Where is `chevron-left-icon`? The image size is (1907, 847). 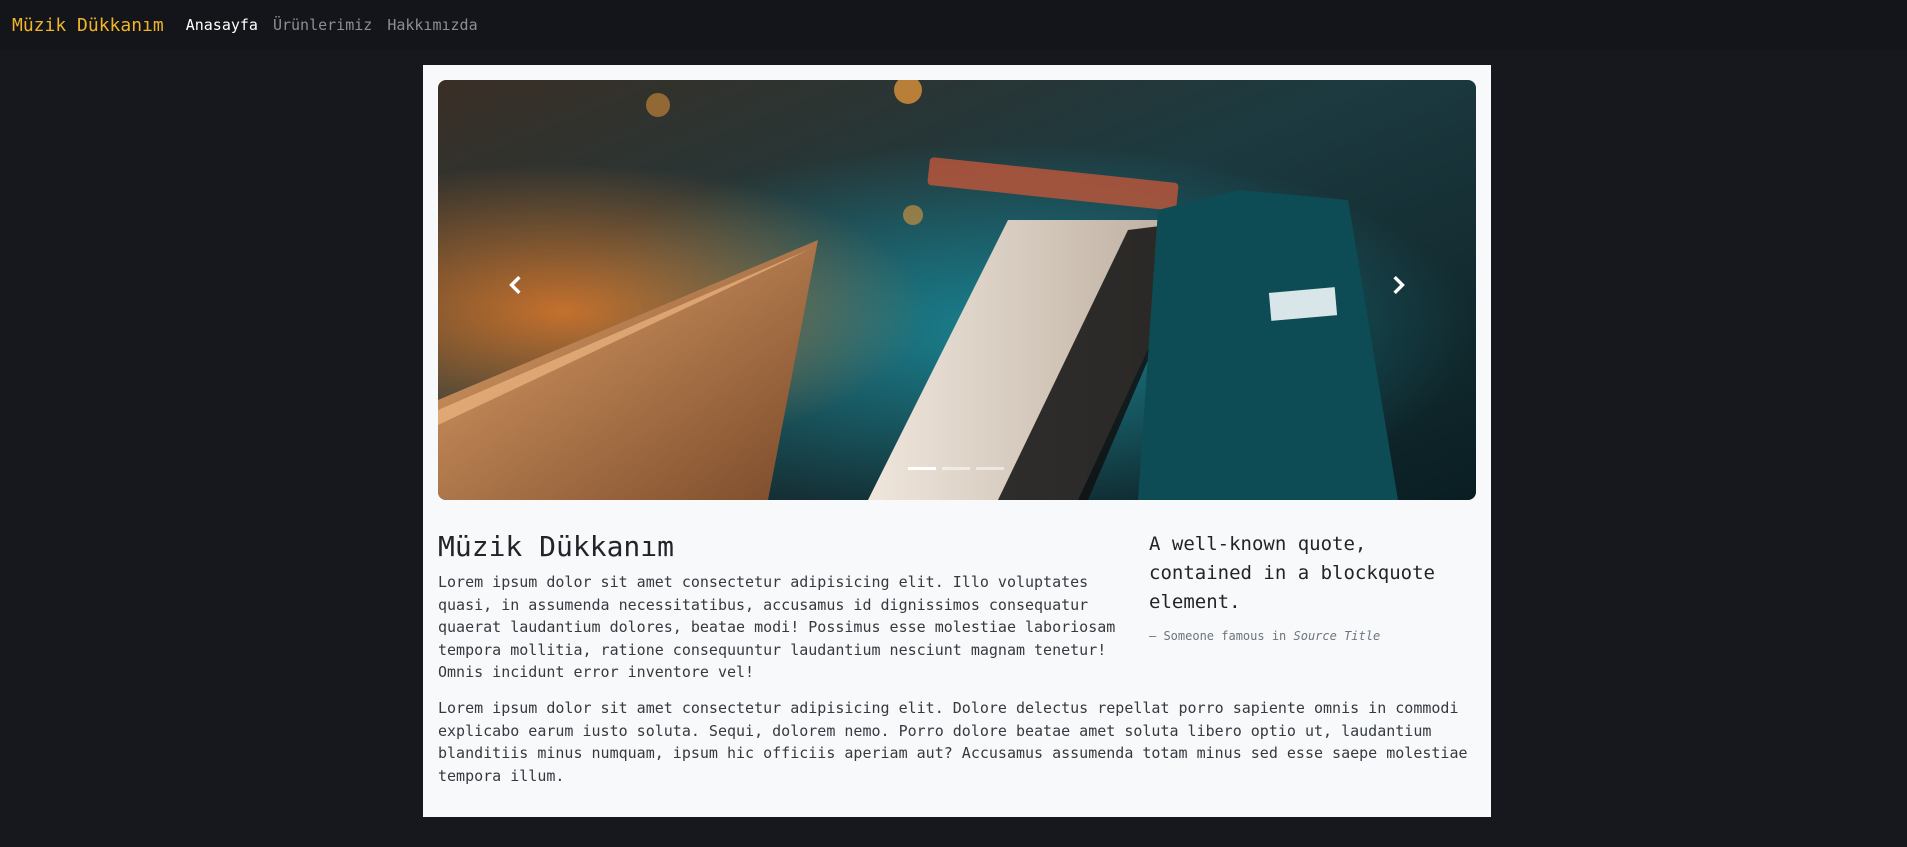
chevron-left-icon is located at coordinates (515, 285).